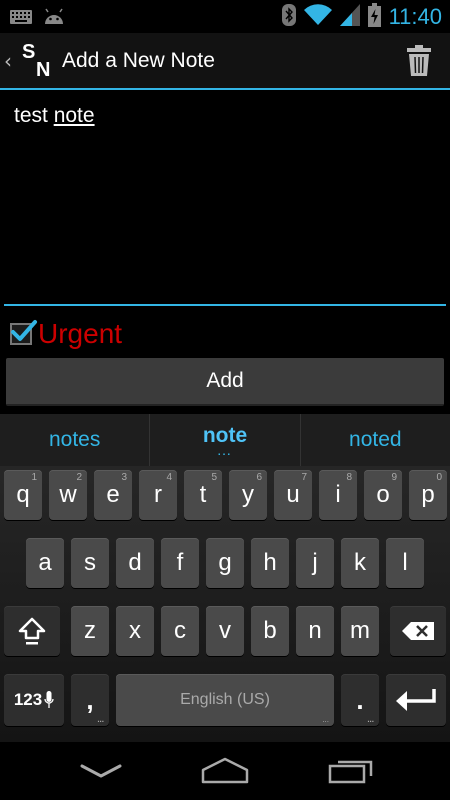 The image size is (450, 800). I want to click on key-q: q1, so click(23, 495).